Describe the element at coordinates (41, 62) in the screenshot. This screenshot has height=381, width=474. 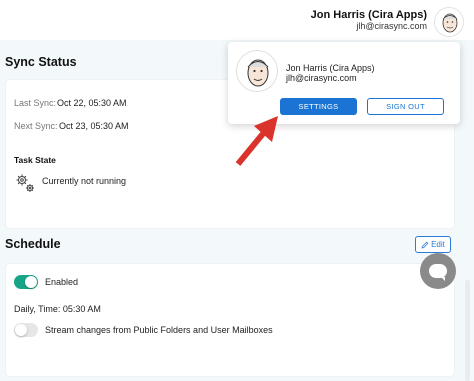
I see `sync-status-title: Sync Status` at that location.